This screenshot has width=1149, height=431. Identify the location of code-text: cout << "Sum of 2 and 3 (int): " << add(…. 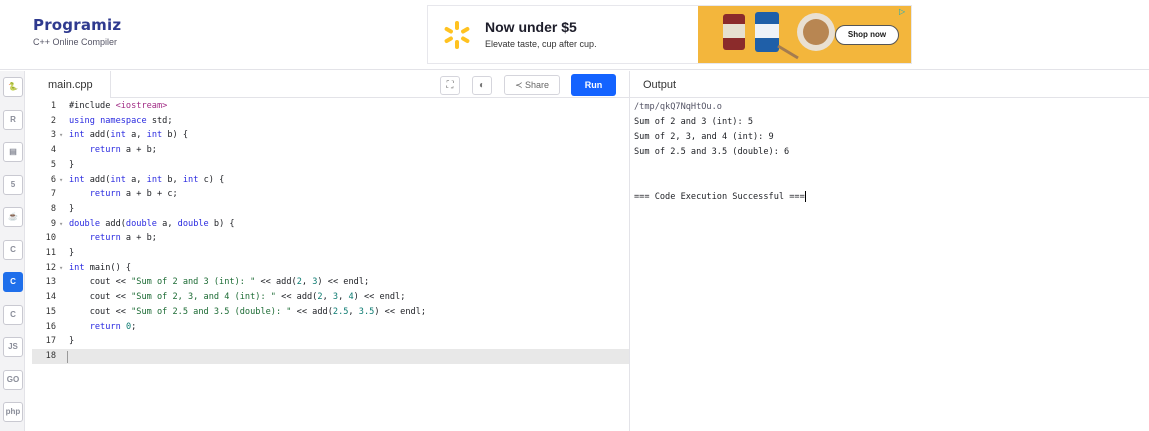
(219, 282).